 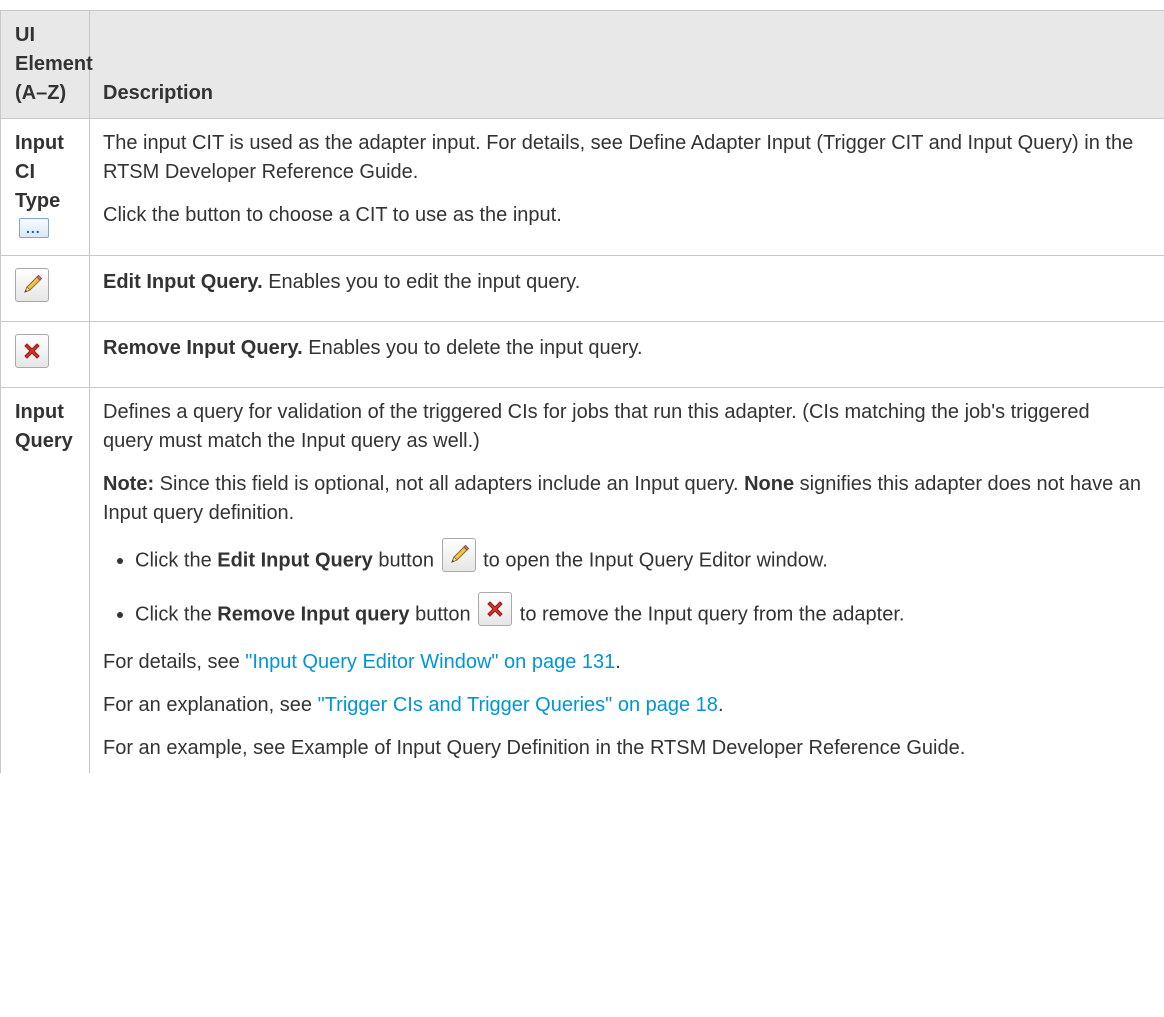 I want to click on element-cell: Input Query, so click(x=45, y=580).